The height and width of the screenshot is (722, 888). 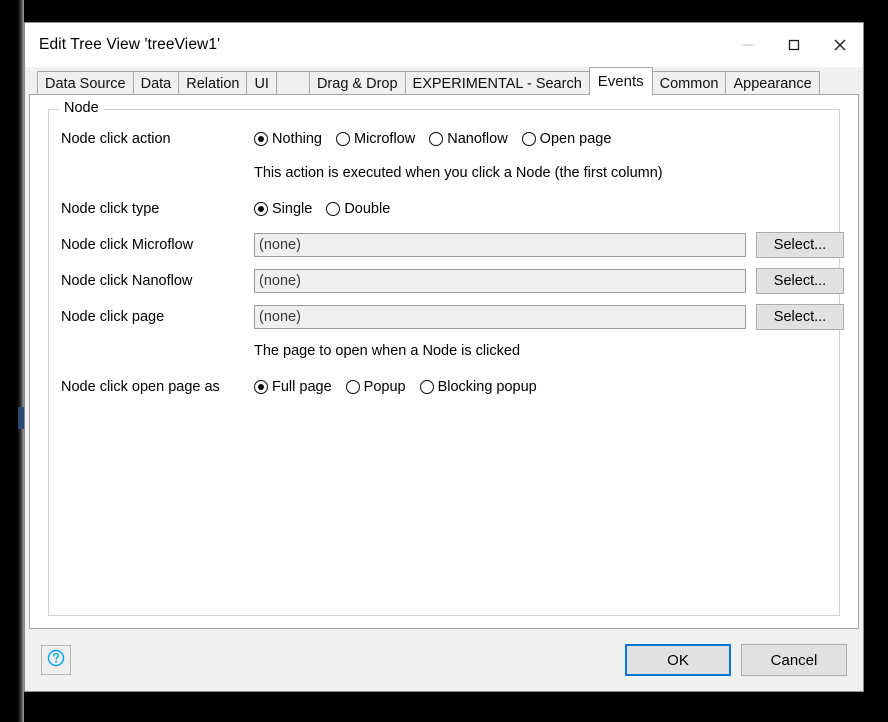 I want to click on radio-label: Open page, so click(x=575, y=139).